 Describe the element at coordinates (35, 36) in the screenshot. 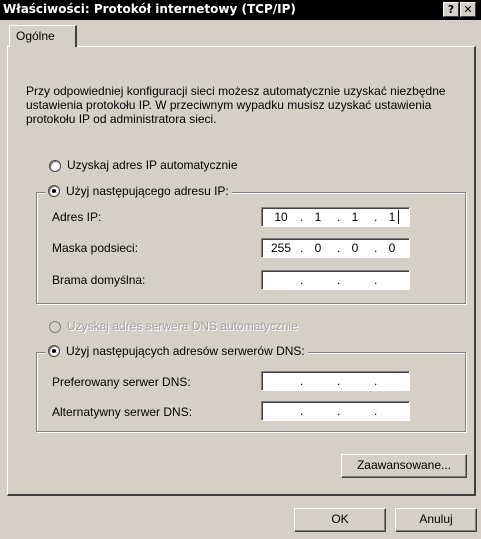

I see `tab-general-label: Ogólne` at that location.